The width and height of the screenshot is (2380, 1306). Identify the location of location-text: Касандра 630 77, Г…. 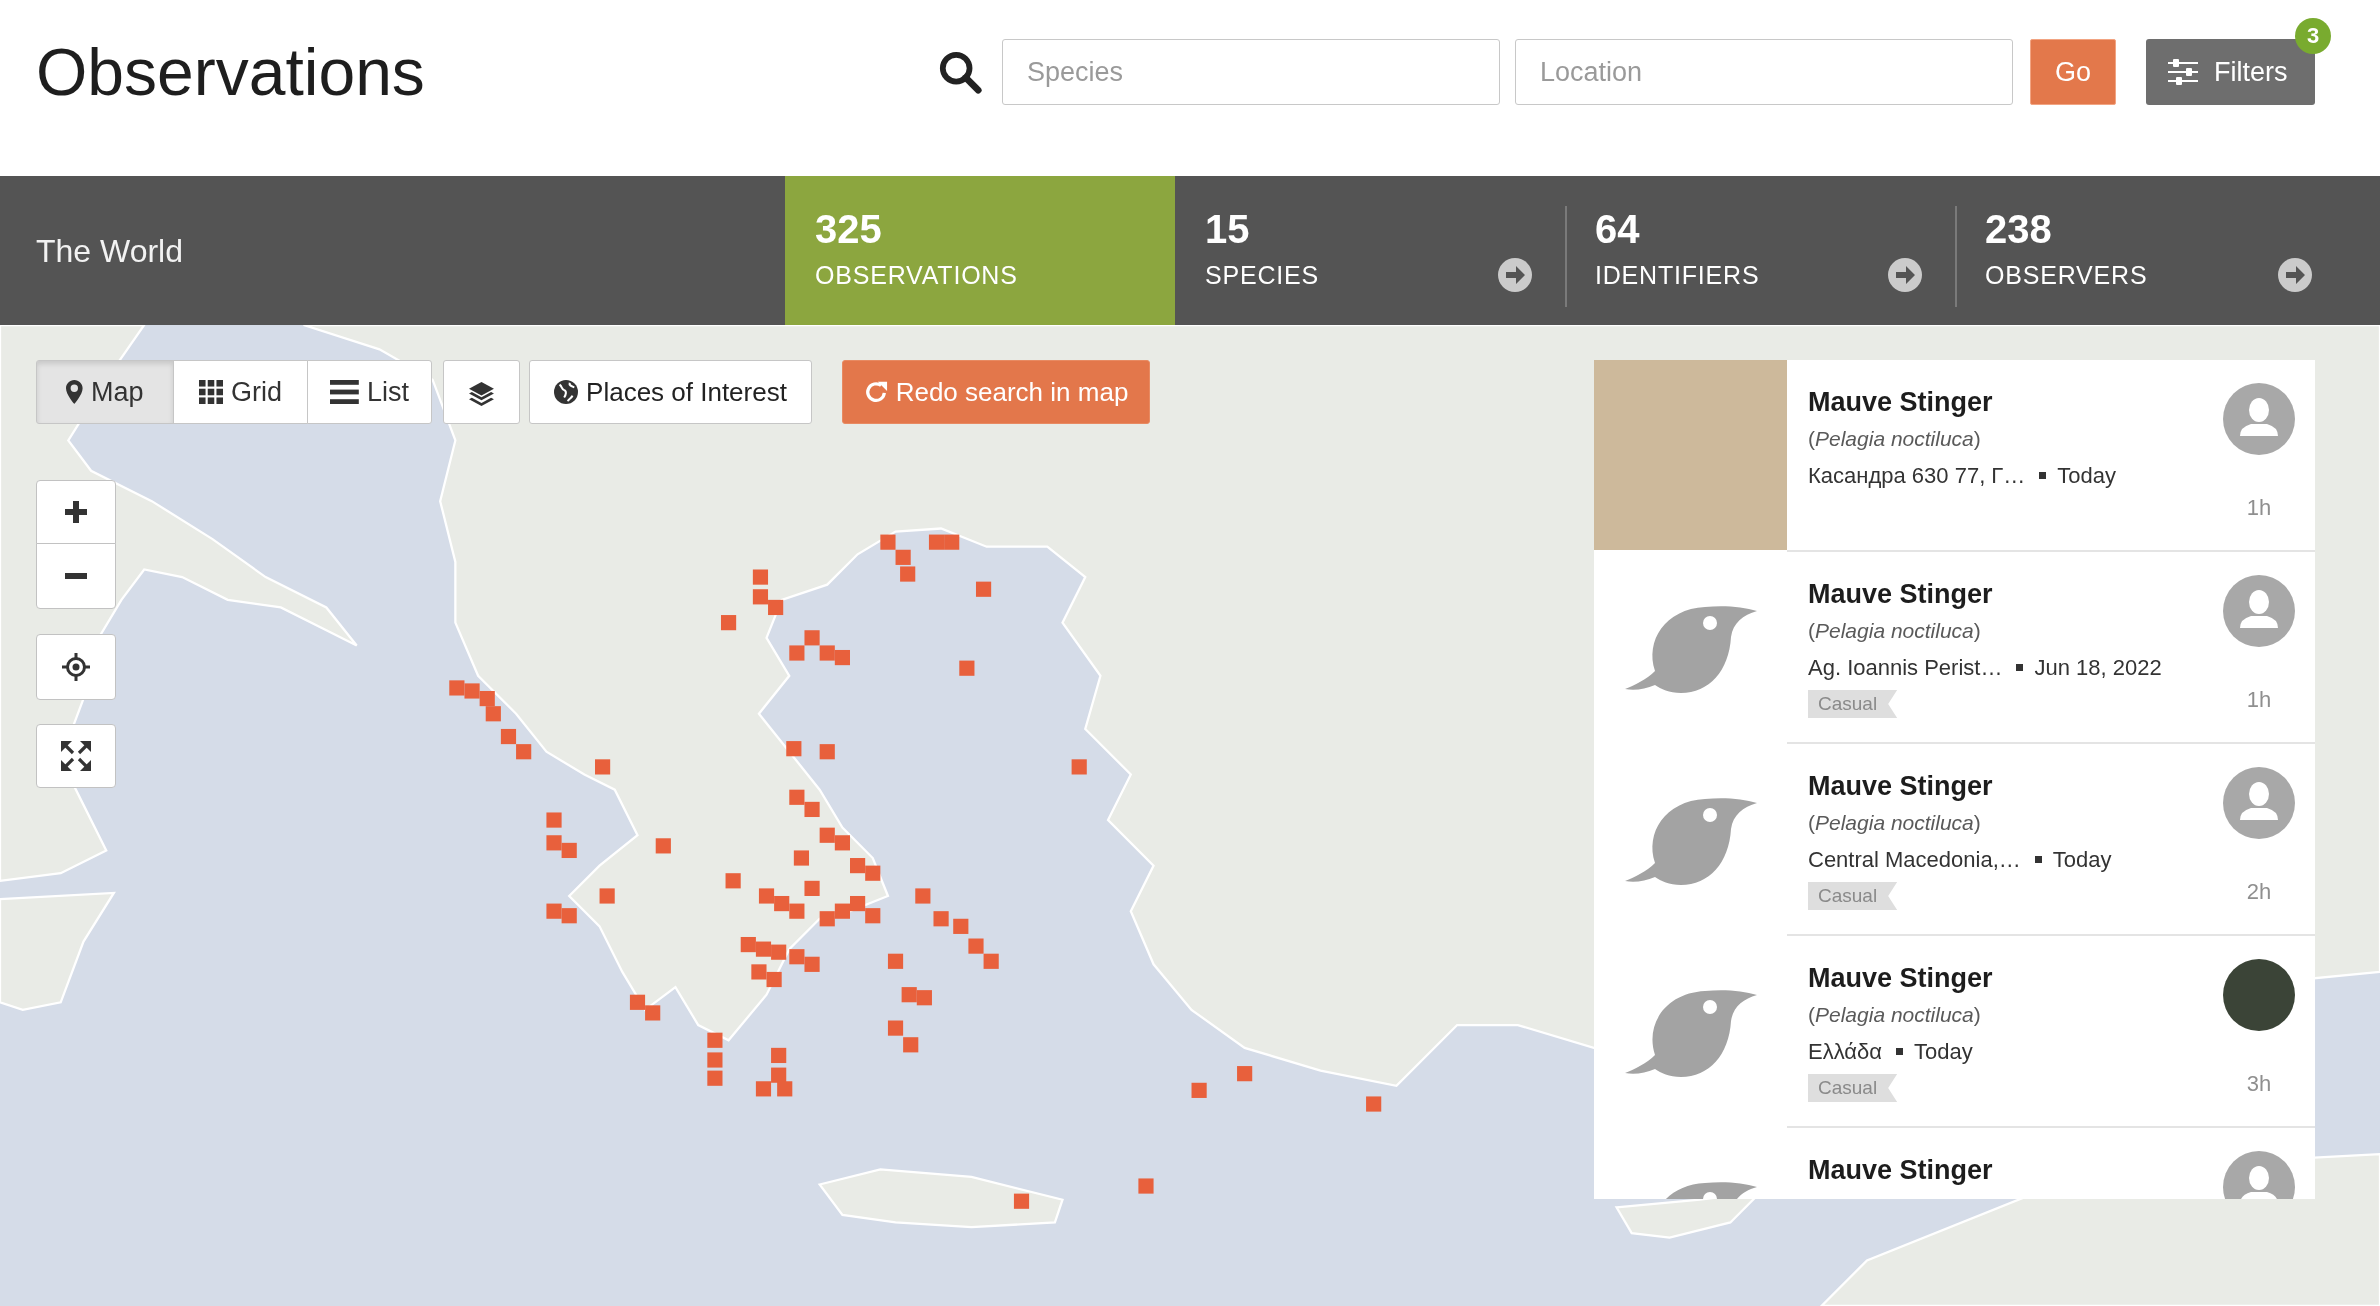
(1917, 476).